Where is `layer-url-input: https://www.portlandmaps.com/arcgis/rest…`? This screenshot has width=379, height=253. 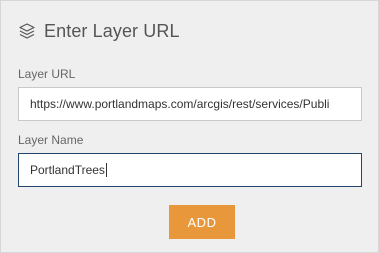
layer-url-input: https://www.portlandmaps.com/arcgis/rest… is located at coordinates (190, 104).